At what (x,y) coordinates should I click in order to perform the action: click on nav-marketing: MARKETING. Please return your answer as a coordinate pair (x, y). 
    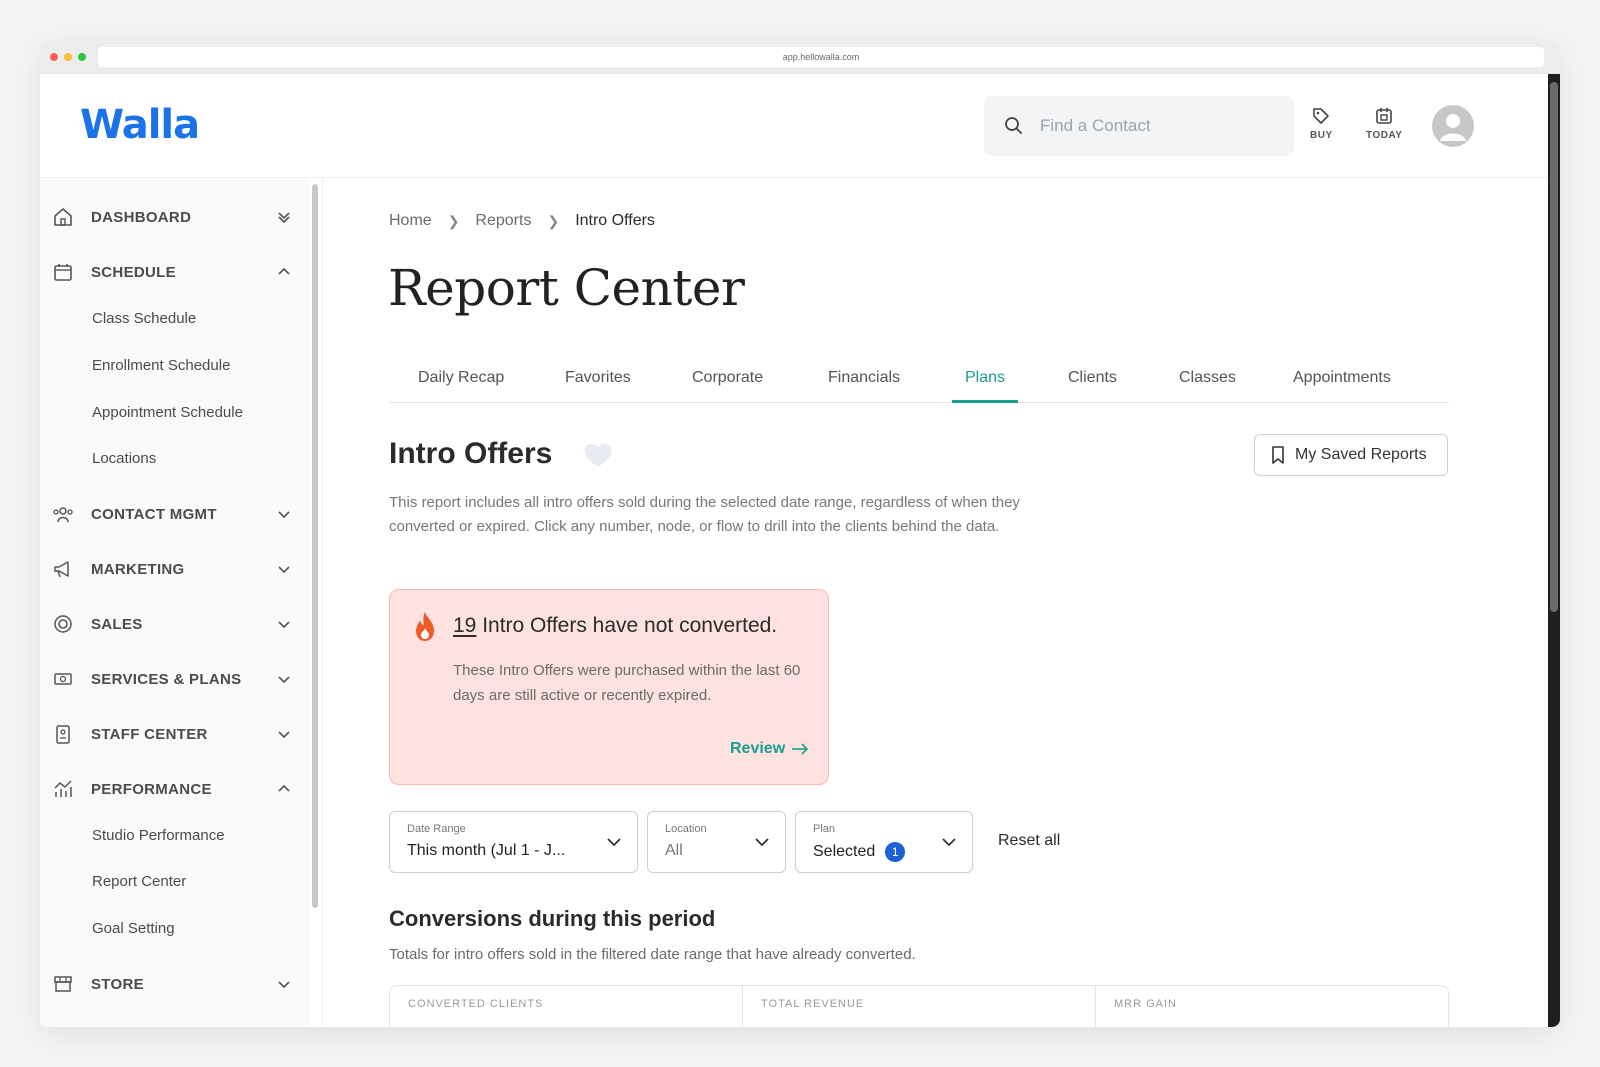
    Looking at the image, I should click on (175, 569).